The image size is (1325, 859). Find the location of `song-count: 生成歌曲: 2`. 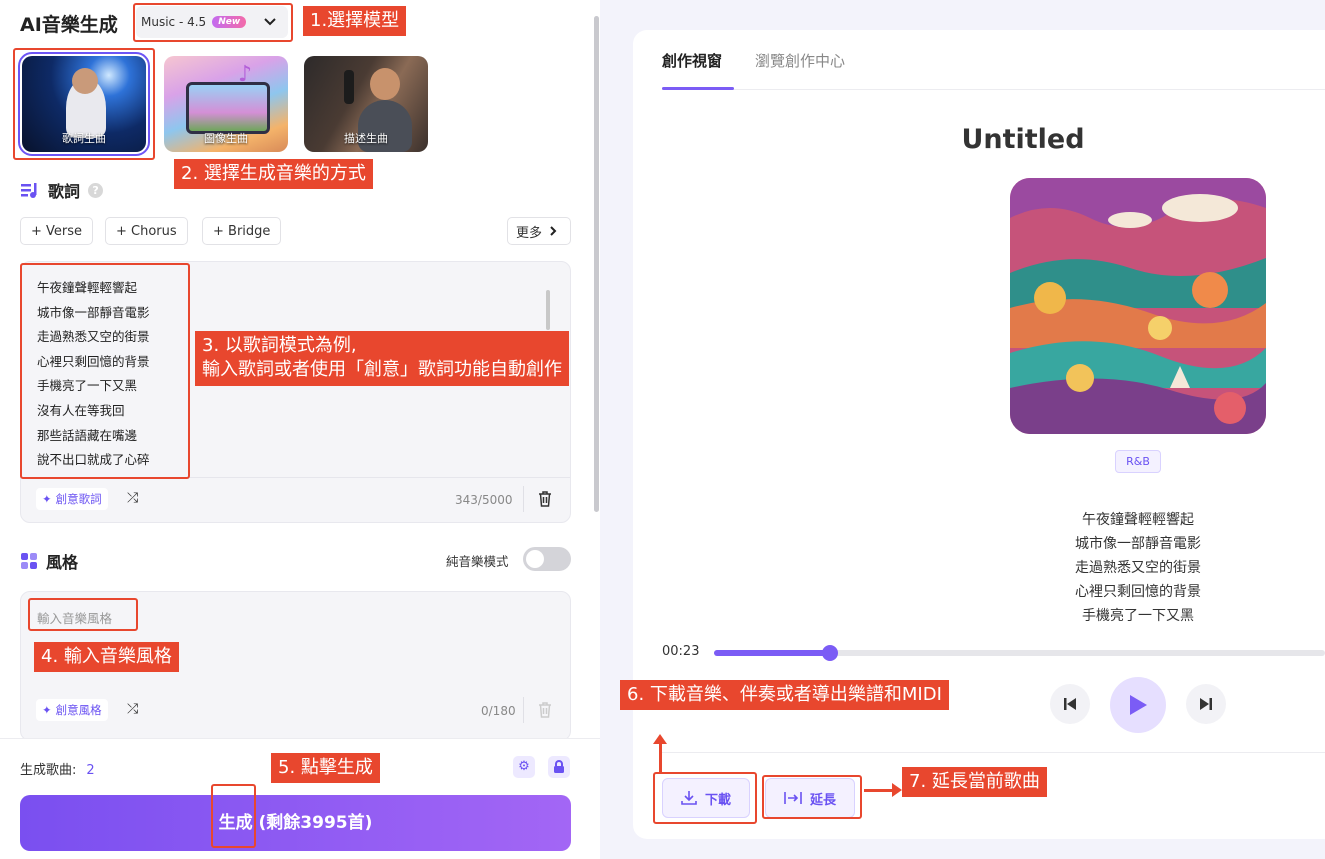

song-count: 生成歌曲: 2 is located at coordinates (57, 768).